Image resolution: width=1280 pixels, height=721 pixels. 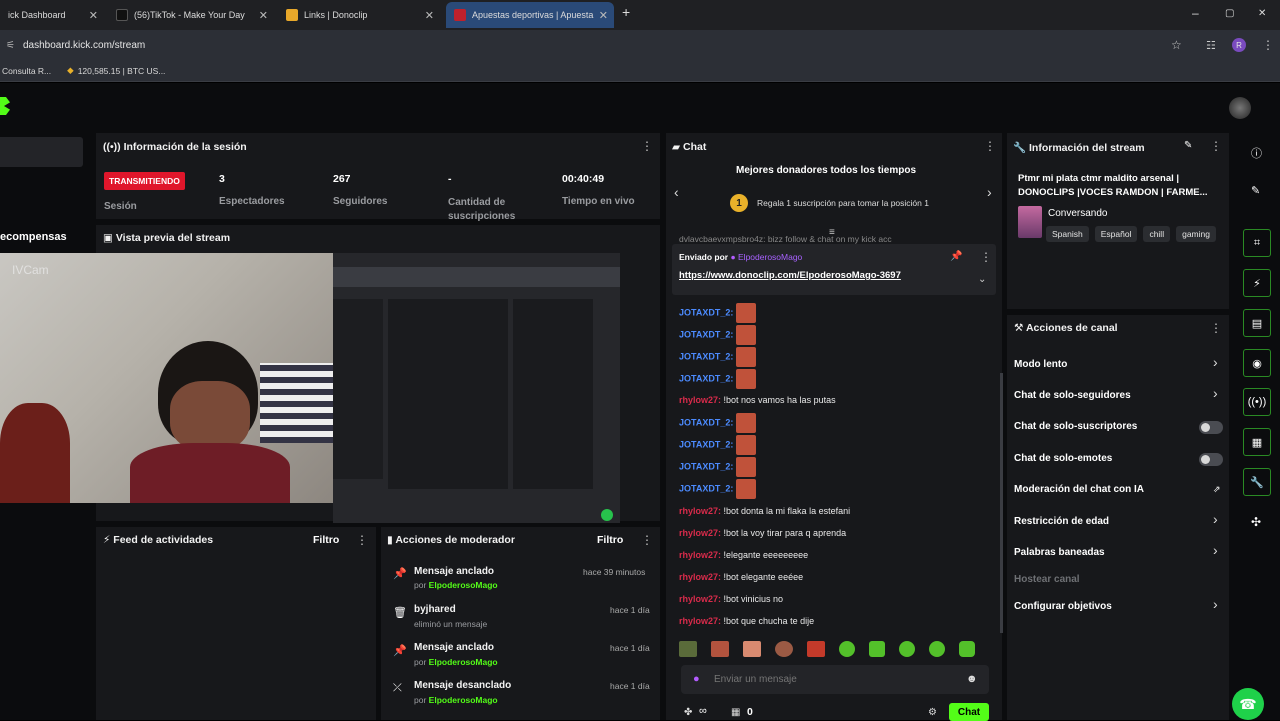 I want to click on chat-message: JOTAXDT_2:, so click(x=717, y=489).